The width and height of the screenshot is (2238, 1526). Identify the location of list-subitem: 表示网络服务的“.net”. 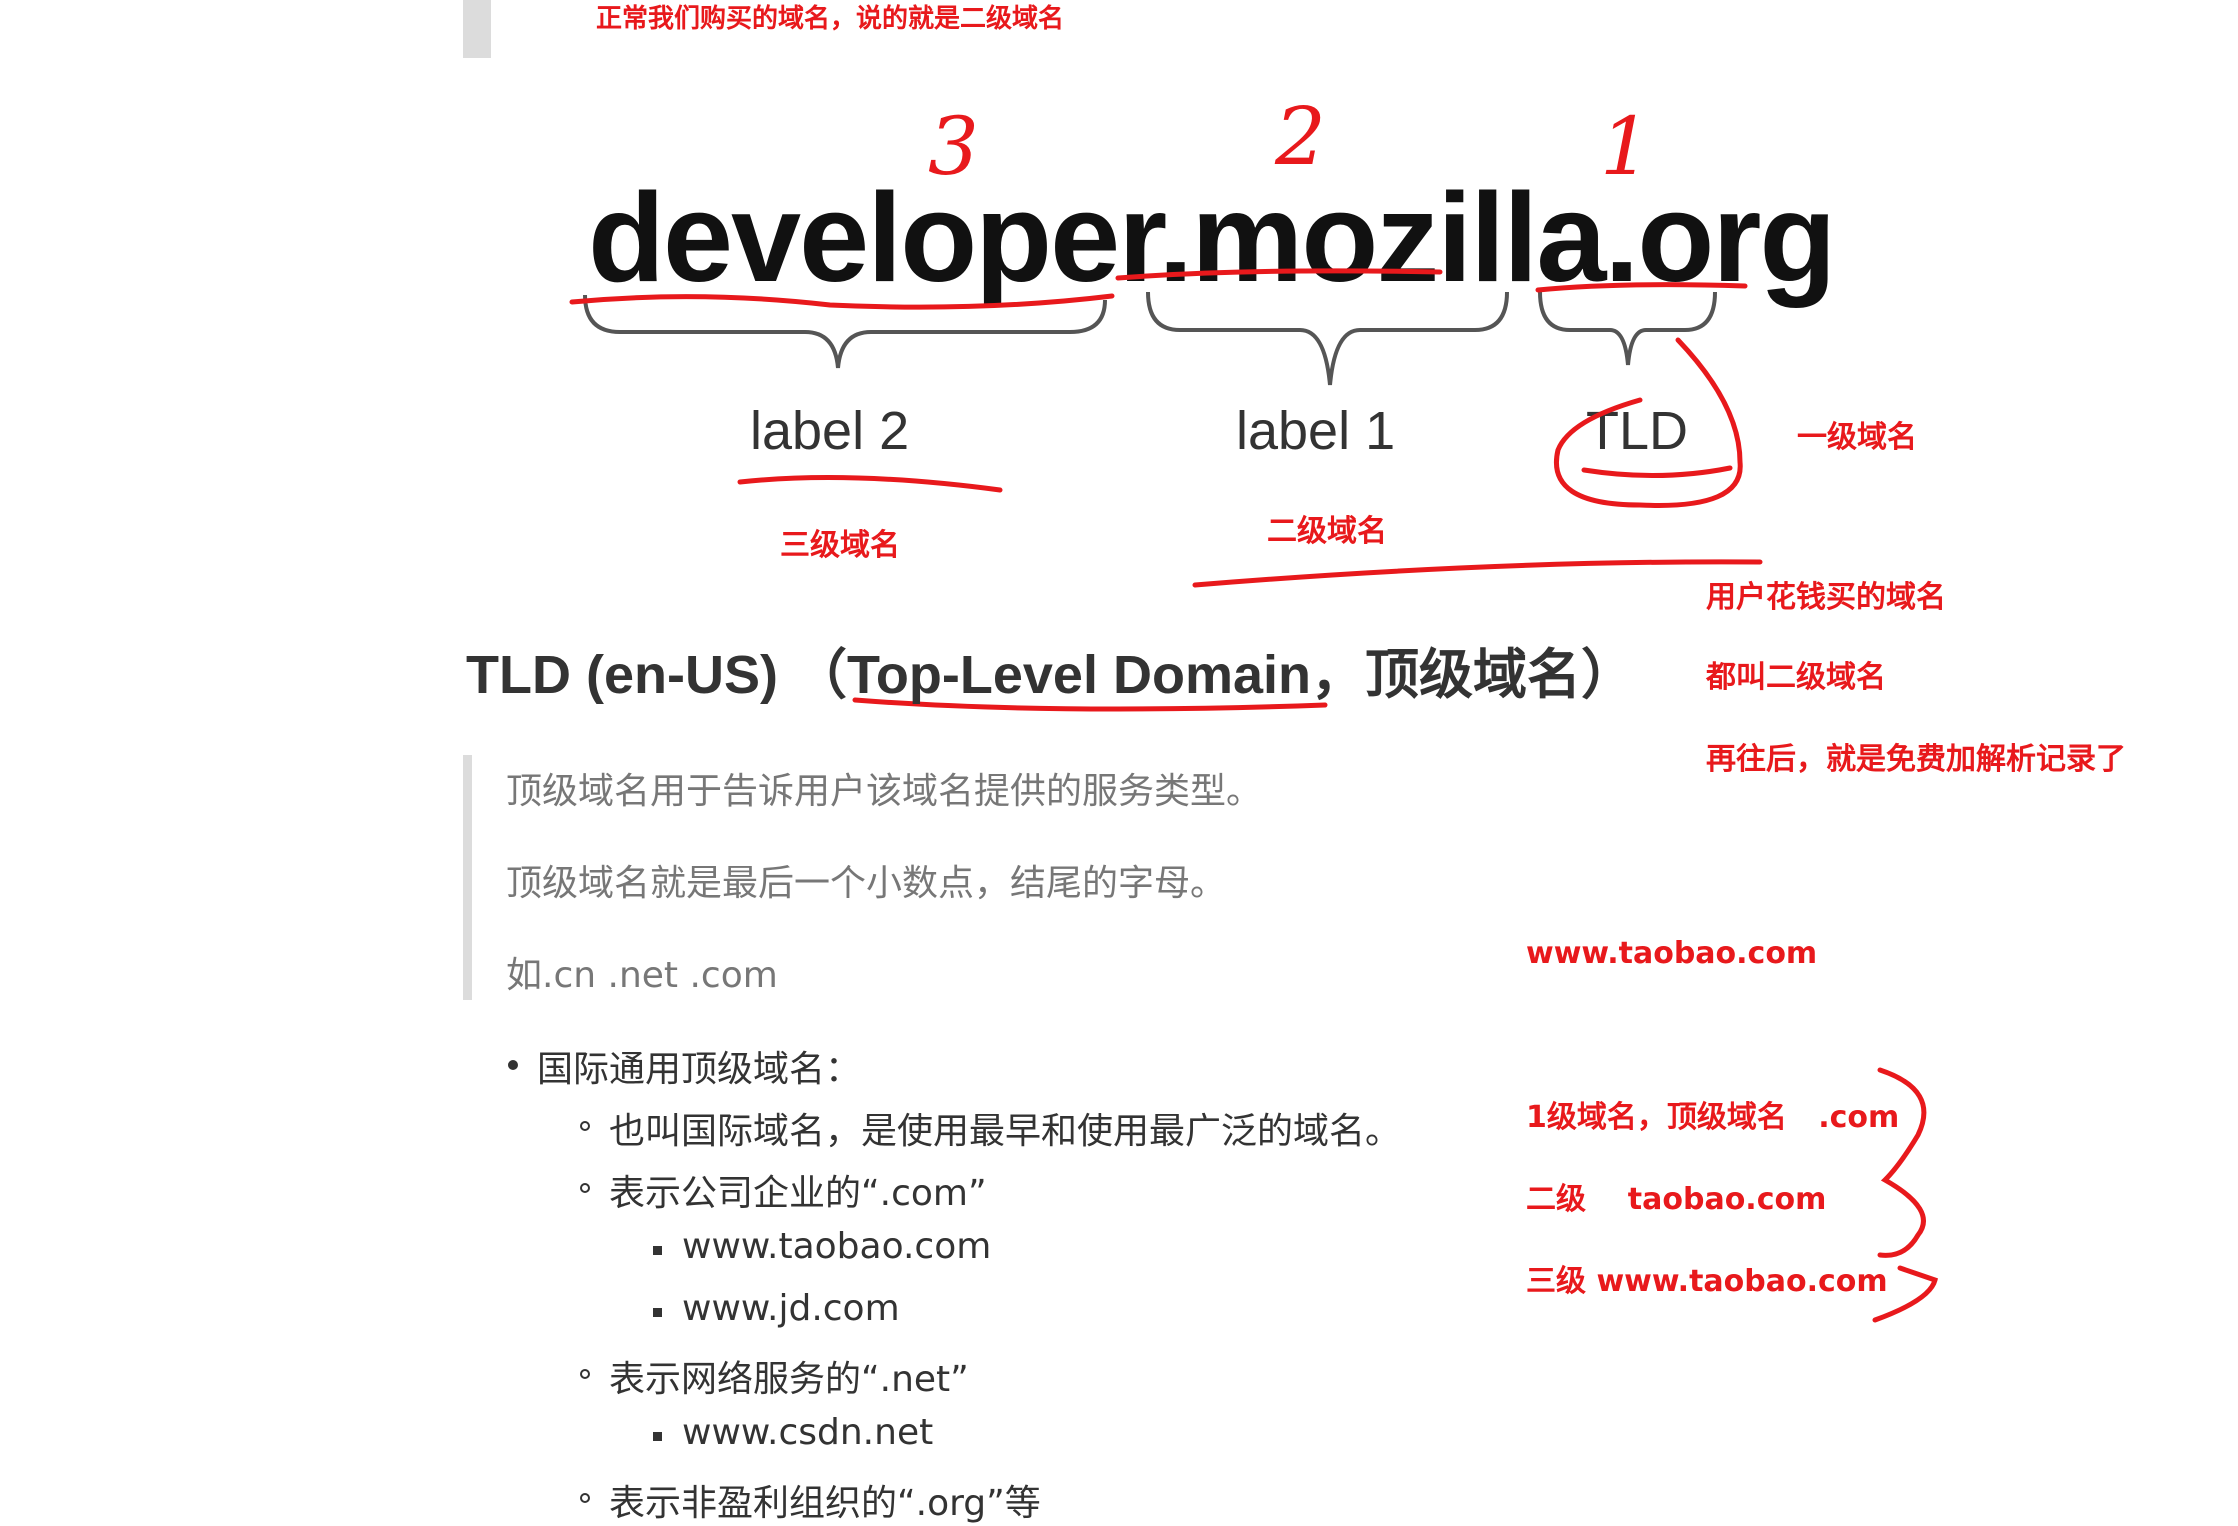
(789, 1379).